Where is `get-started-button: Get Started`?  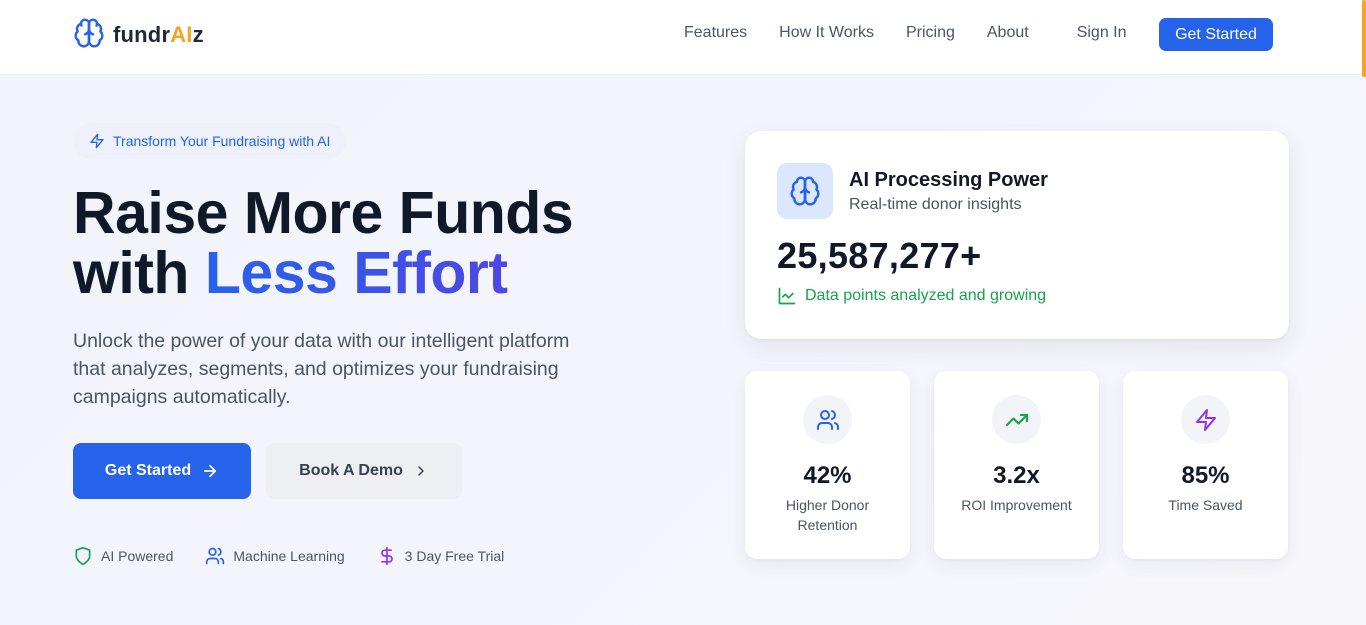
get-started-button: Get Started is located at coordinates (162, 471).